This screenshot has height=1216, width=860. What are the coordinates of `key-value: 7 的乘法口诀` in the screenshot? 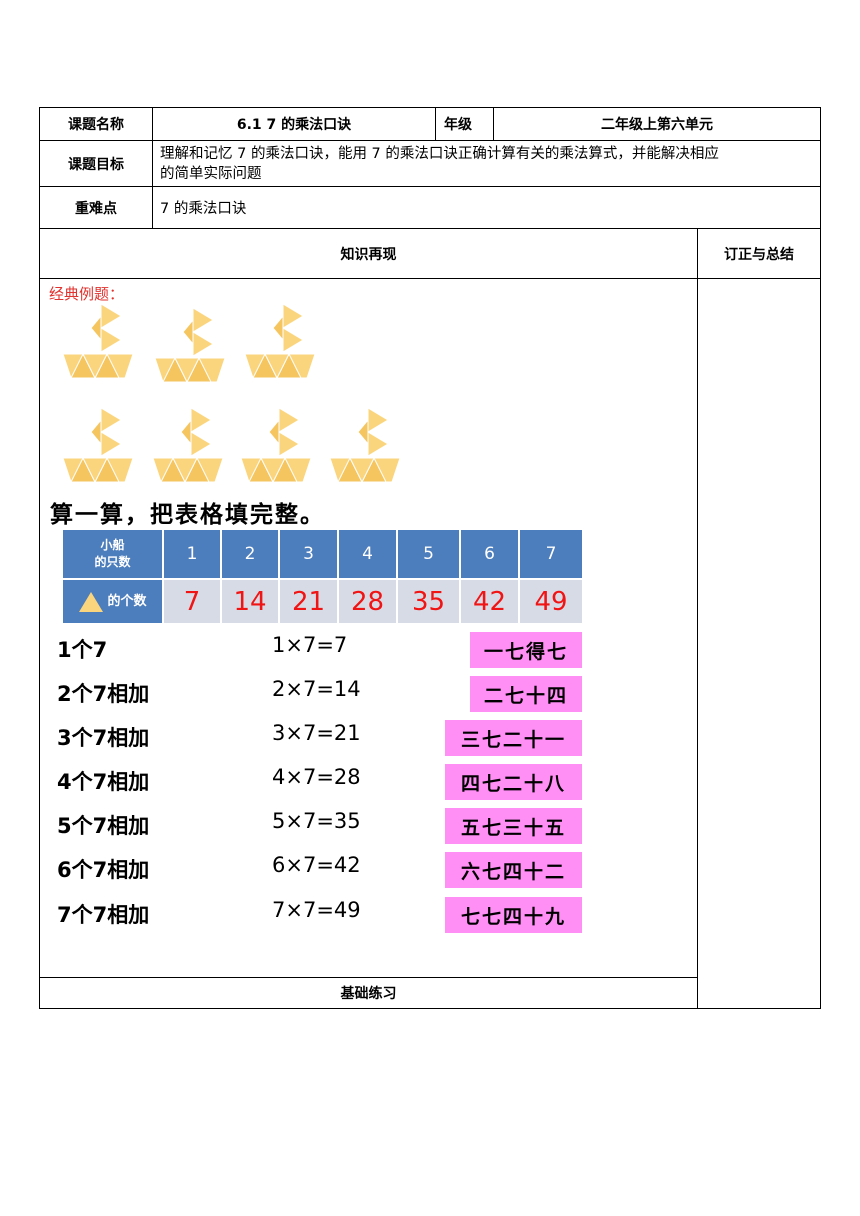 It's located at (203, 209).